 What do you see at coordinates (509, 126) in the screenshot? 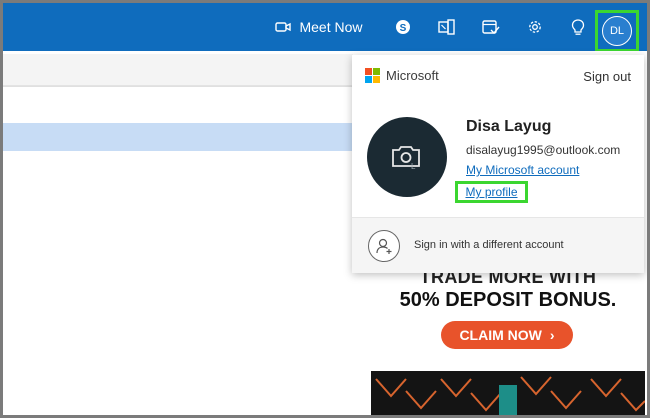
I see `user-display-name: Disa Layug` at bounding box center [509, 126].